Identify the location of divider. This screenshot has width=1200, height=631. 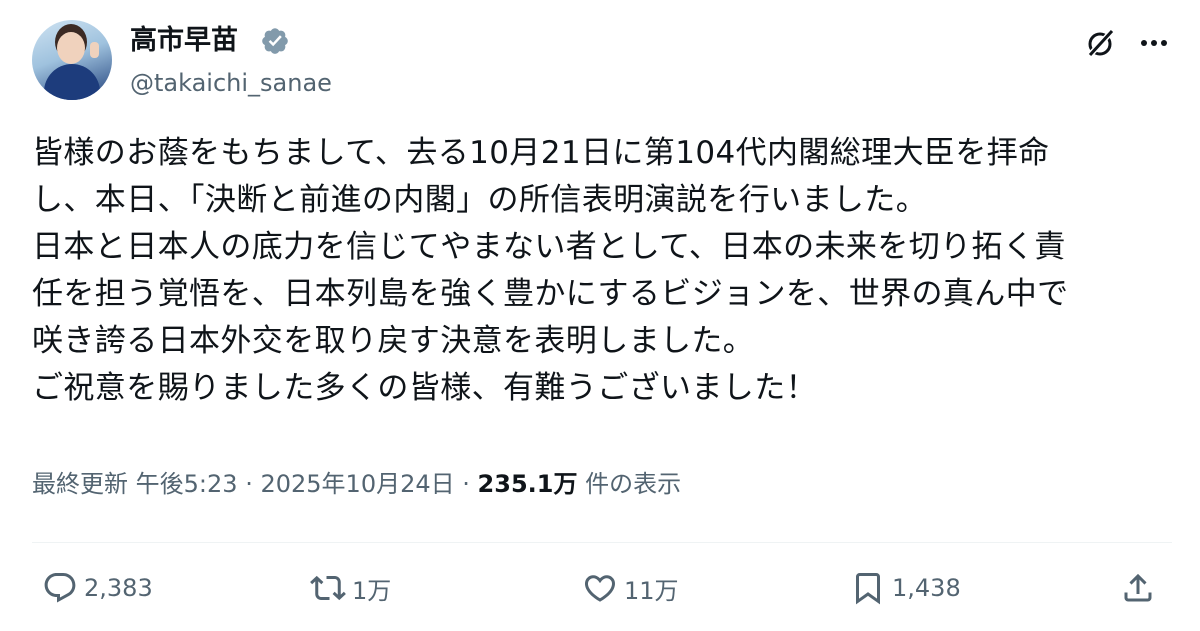
(602, 542).